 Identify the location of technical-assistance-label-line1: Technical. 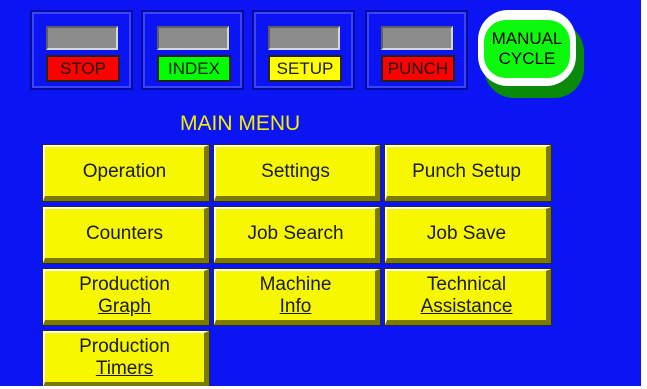
(466, 284).